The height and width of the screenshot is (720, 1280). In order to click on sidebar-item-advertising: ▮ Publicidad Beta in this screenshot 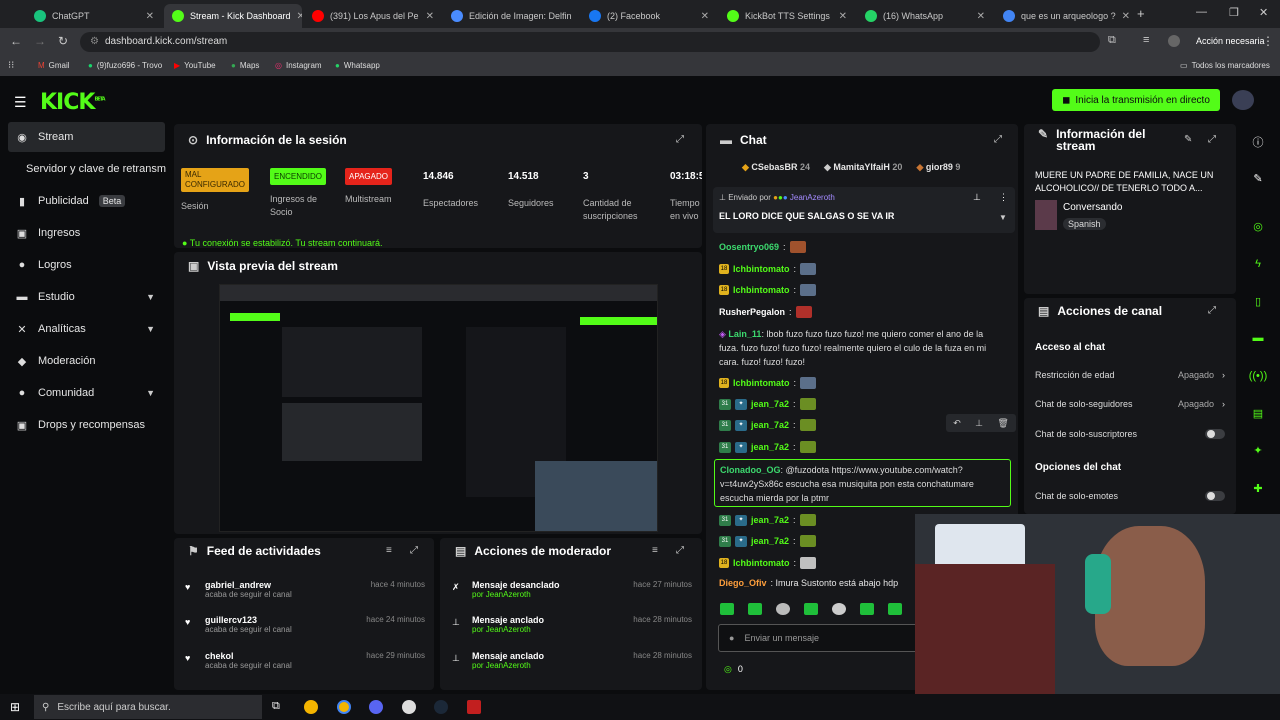, I will do `click(86, 201)`.